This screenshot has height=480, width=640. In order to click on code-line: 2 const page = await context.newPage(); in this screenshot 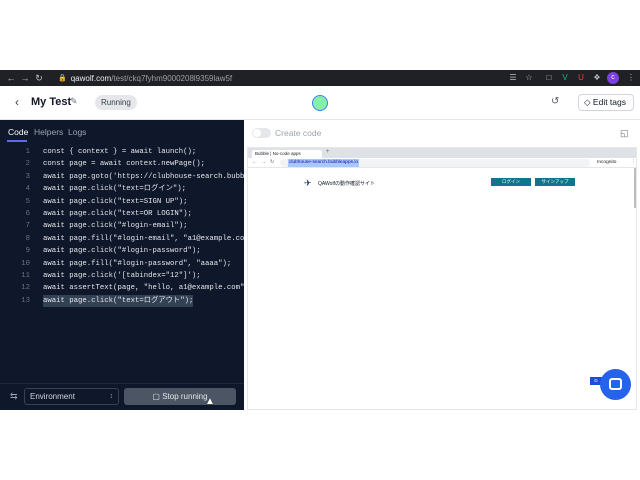, I will do `click(122, 164)`.